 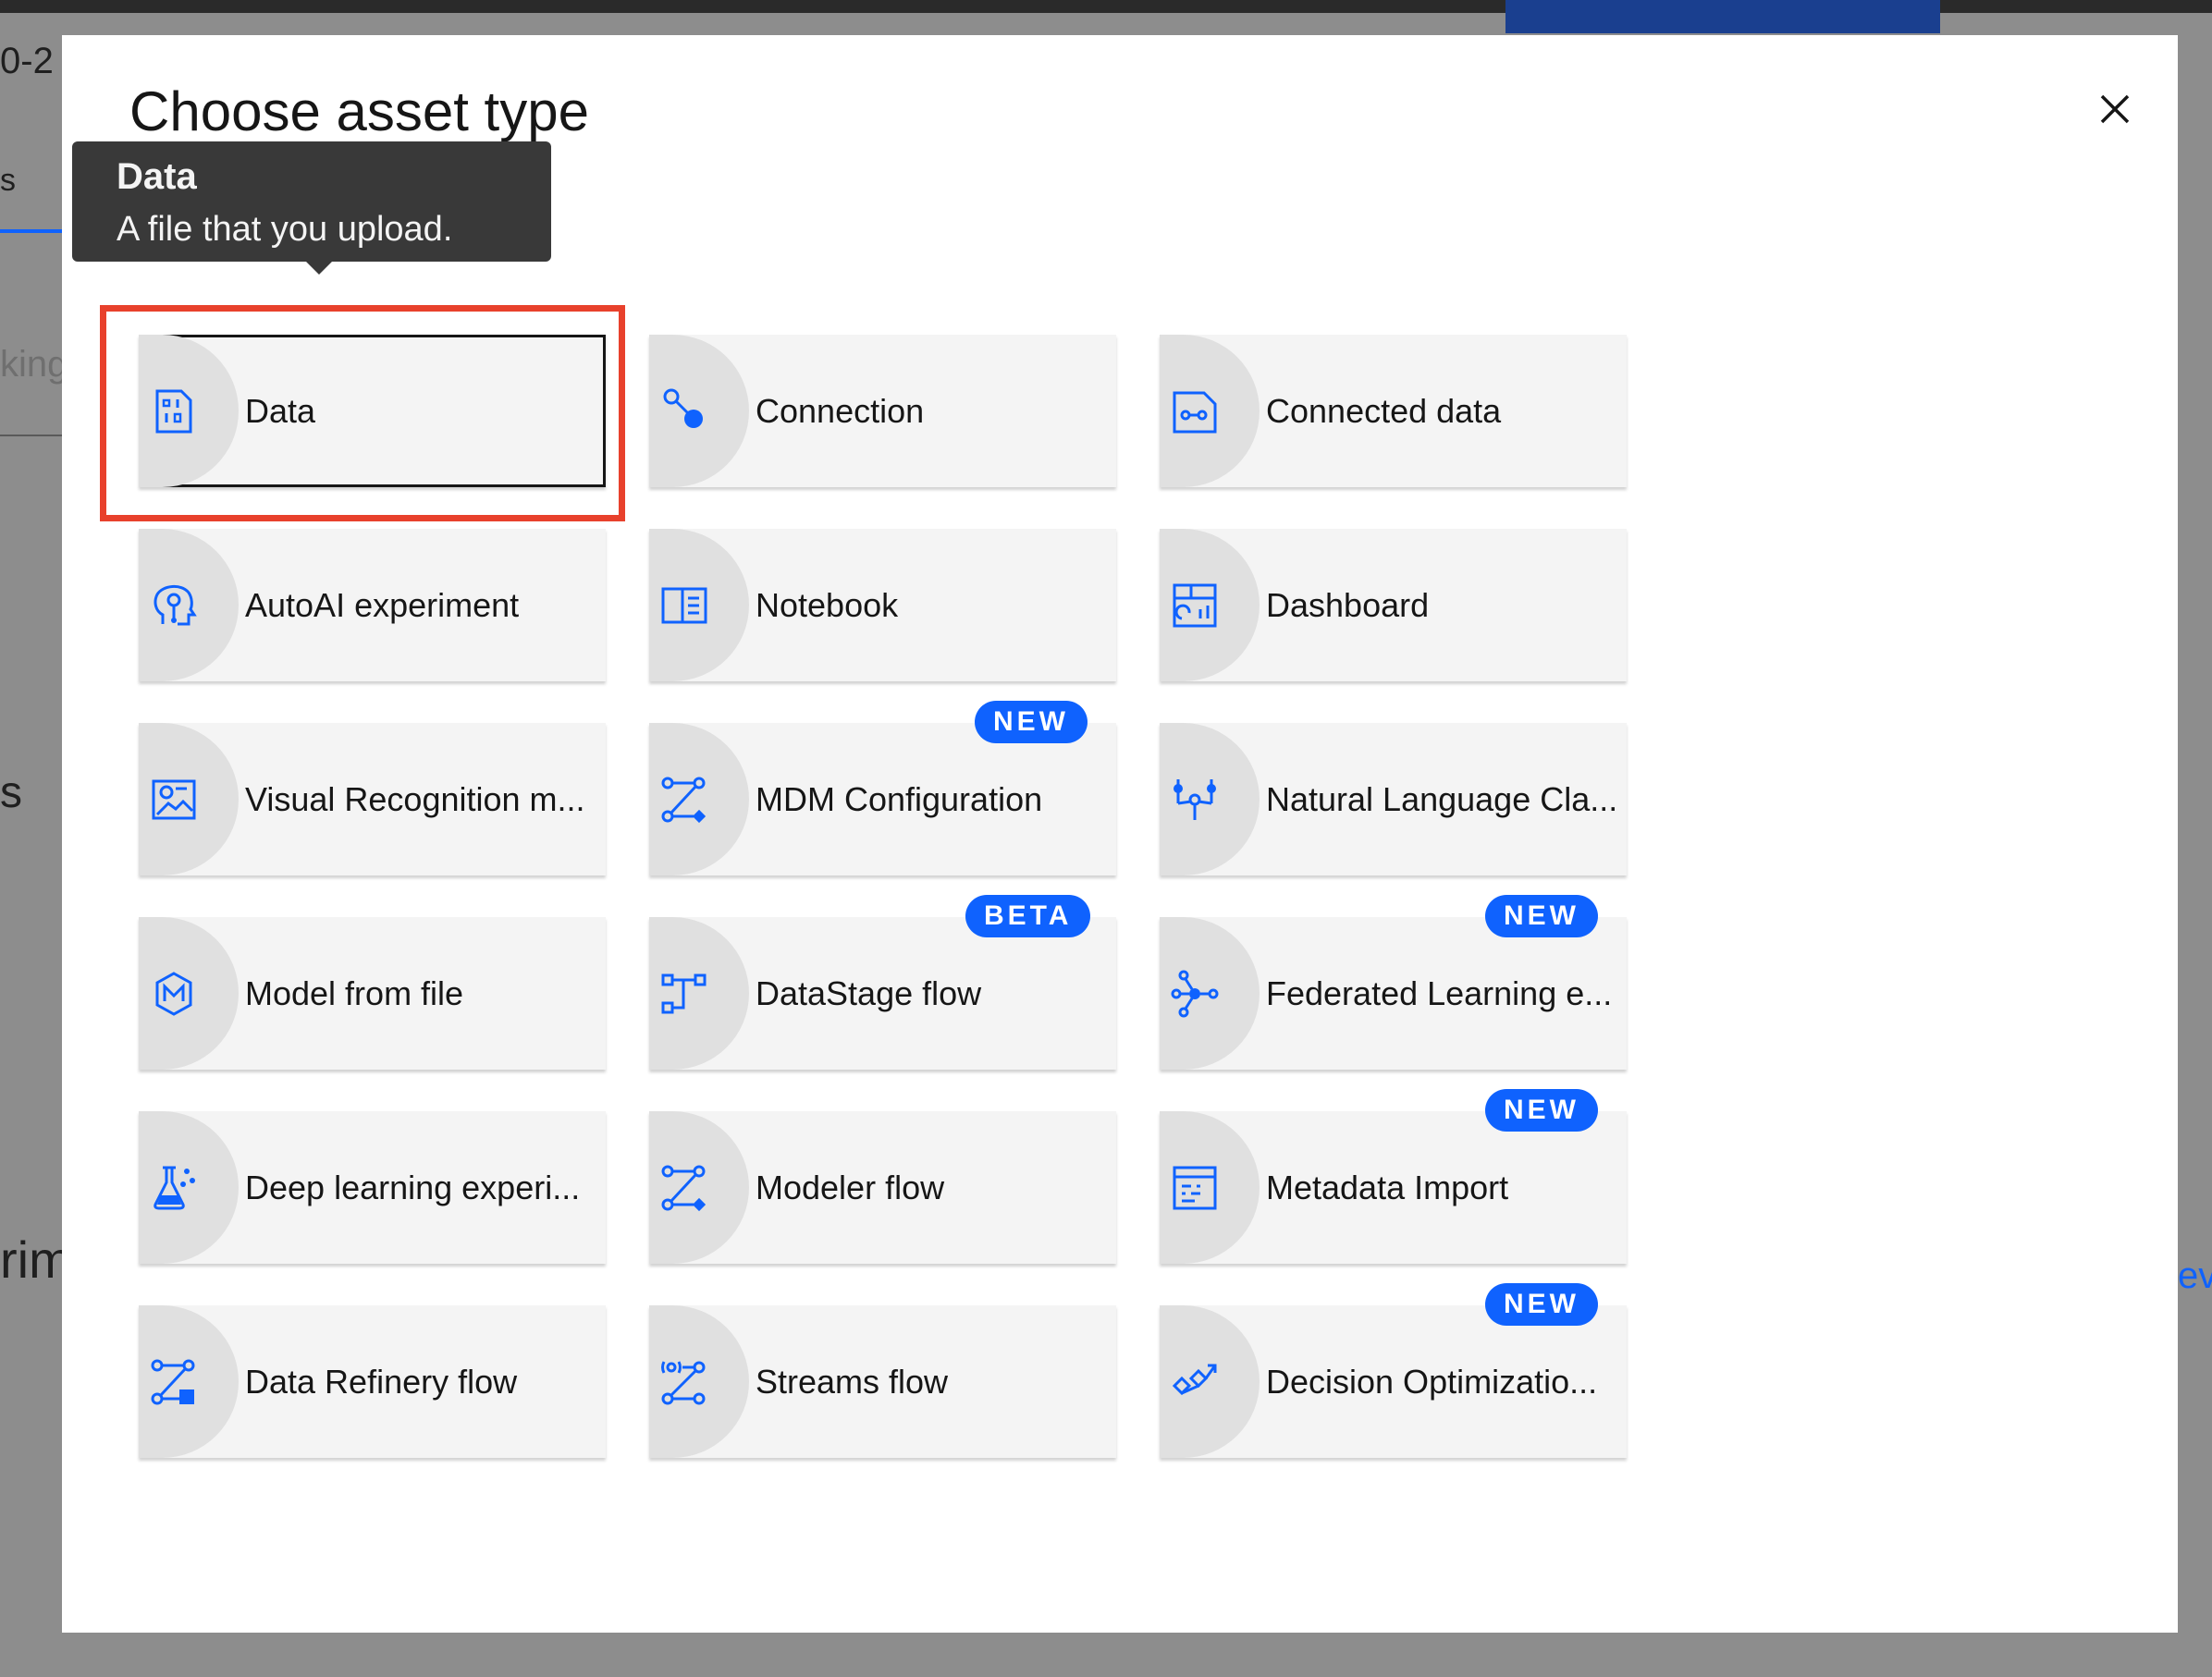 I want to click on tile-metadata-import: Metadata Import, so click(x=1394, y=1187).